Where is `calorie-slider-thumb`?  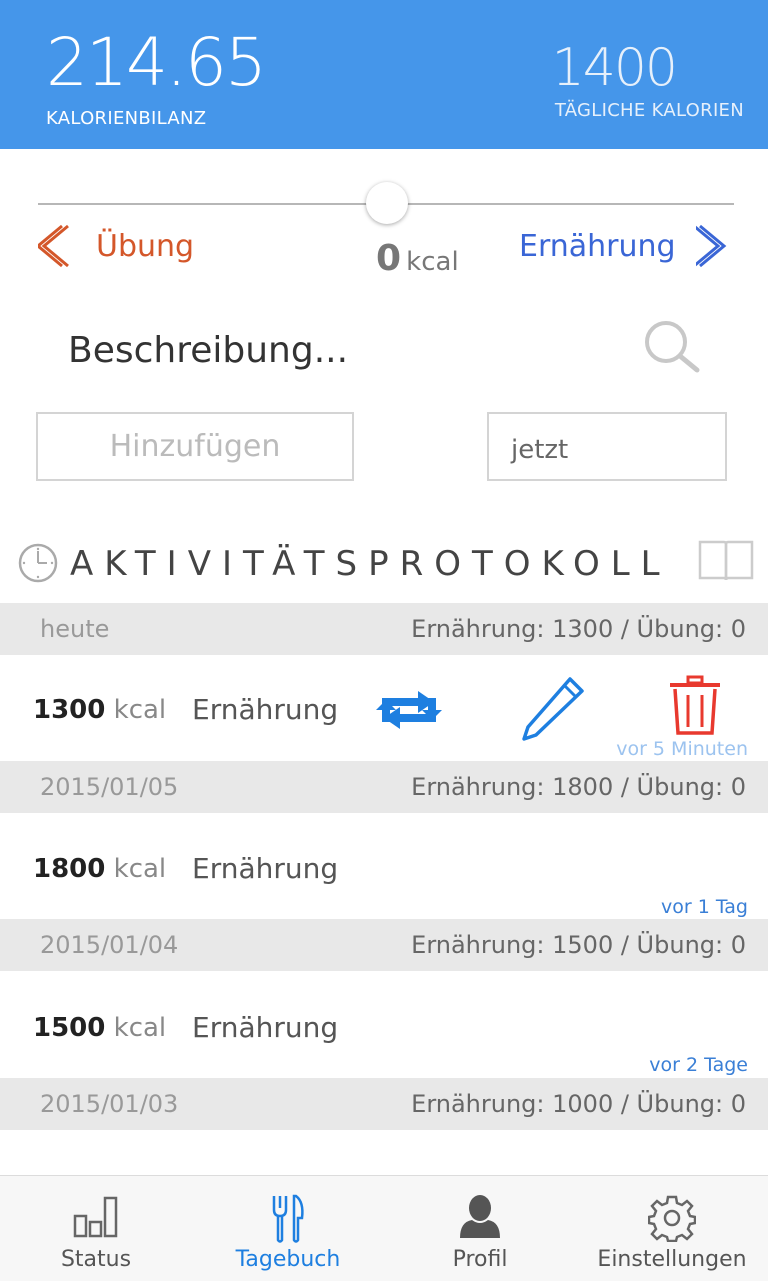
calorie-slider-thumb is located at coordinates (387, 203).